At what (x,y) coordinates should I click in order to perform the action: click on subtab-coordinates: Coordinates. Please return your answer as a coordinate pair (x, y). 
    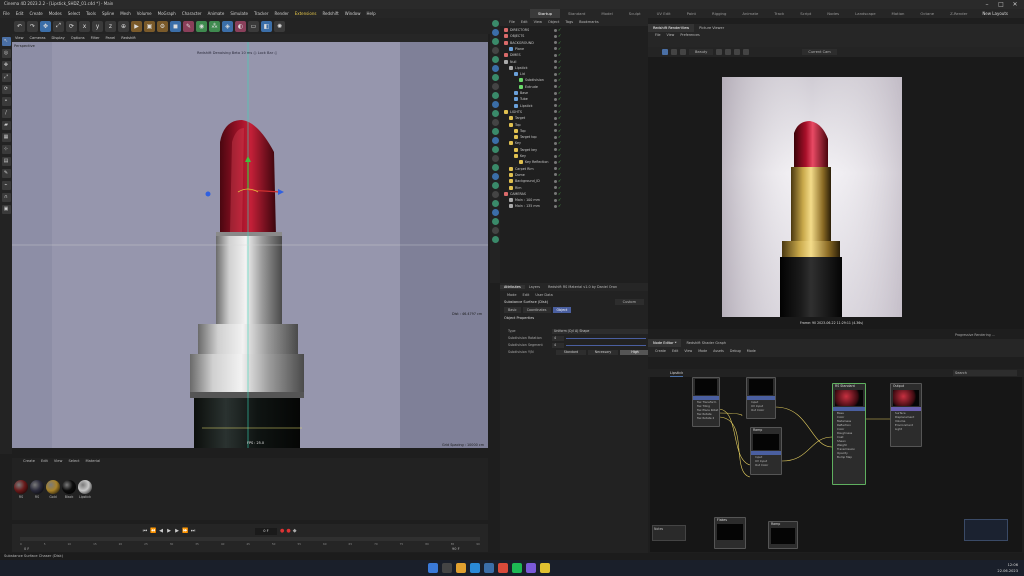
    Looking at the image, I should click on (536, 310).